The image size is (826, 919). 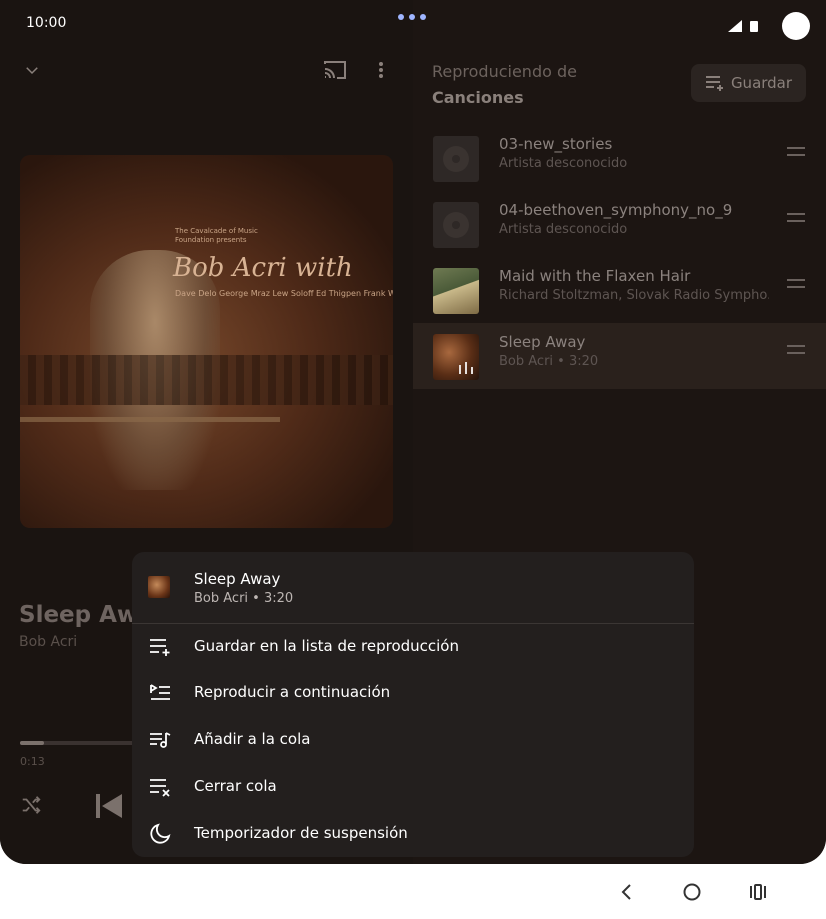 I want to click on back-button, so click(x=626, y=892).